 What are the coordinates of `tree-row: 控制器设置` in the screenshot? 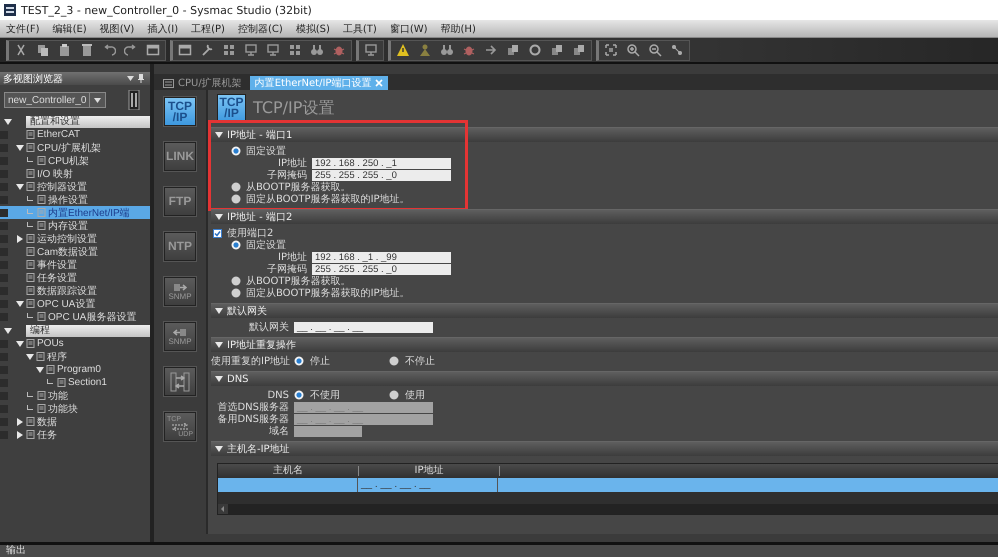 It's located at (75, 186).